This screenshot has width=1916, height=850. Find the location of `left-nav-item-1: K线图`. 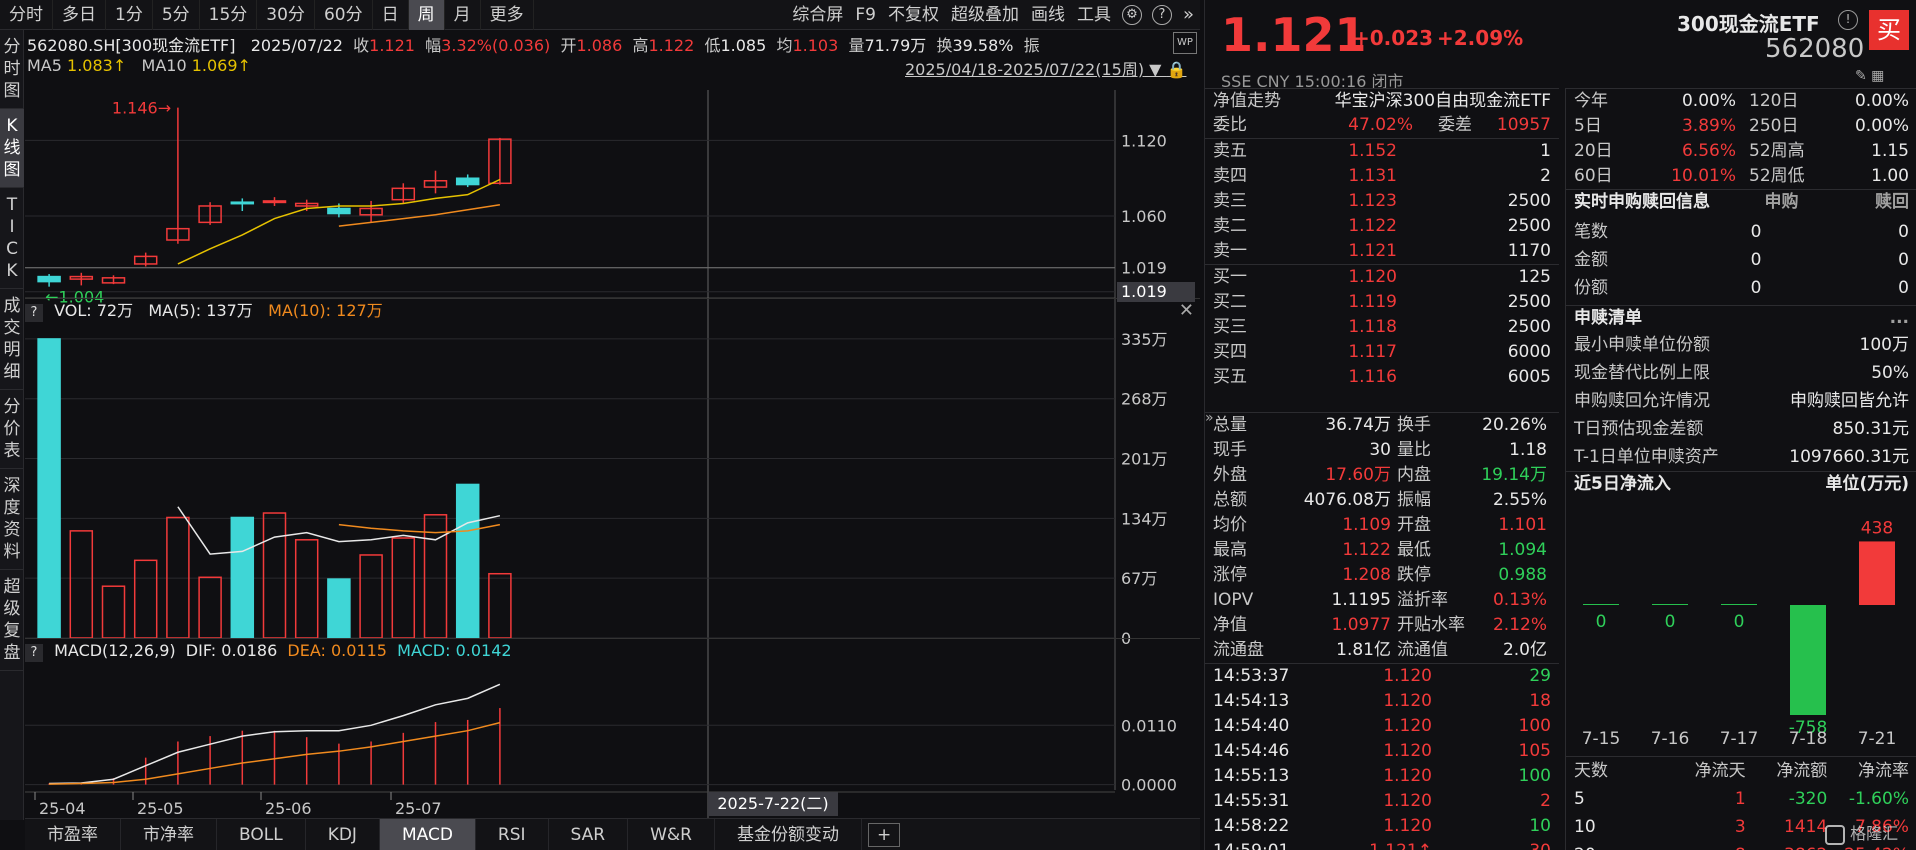

left-nav-item-1: K线图 is located at coordinates (12, 148).